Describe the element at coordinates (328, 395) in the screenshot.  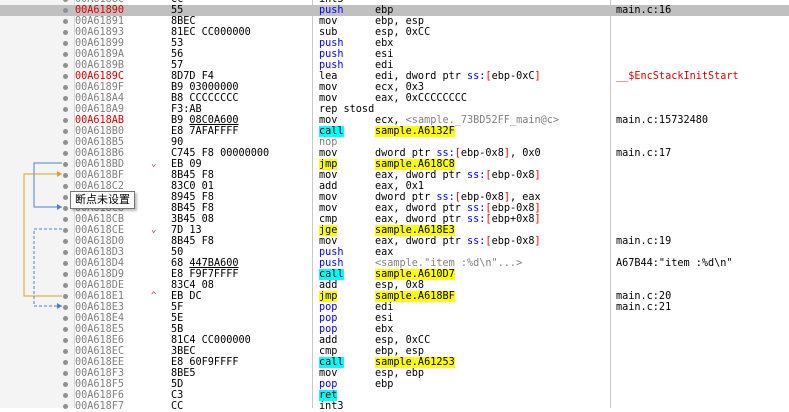
I see `mnemonic: ret` at that location.